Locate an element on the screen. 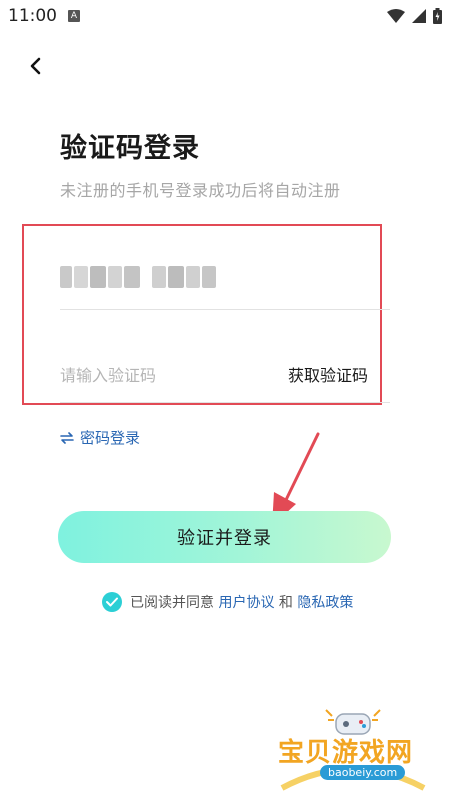 The width and height of the screenshot is (450, 800). agreement-row: 已阅读并同意 用户协议 和 隐私政策 is located at coordinates (227, 602).